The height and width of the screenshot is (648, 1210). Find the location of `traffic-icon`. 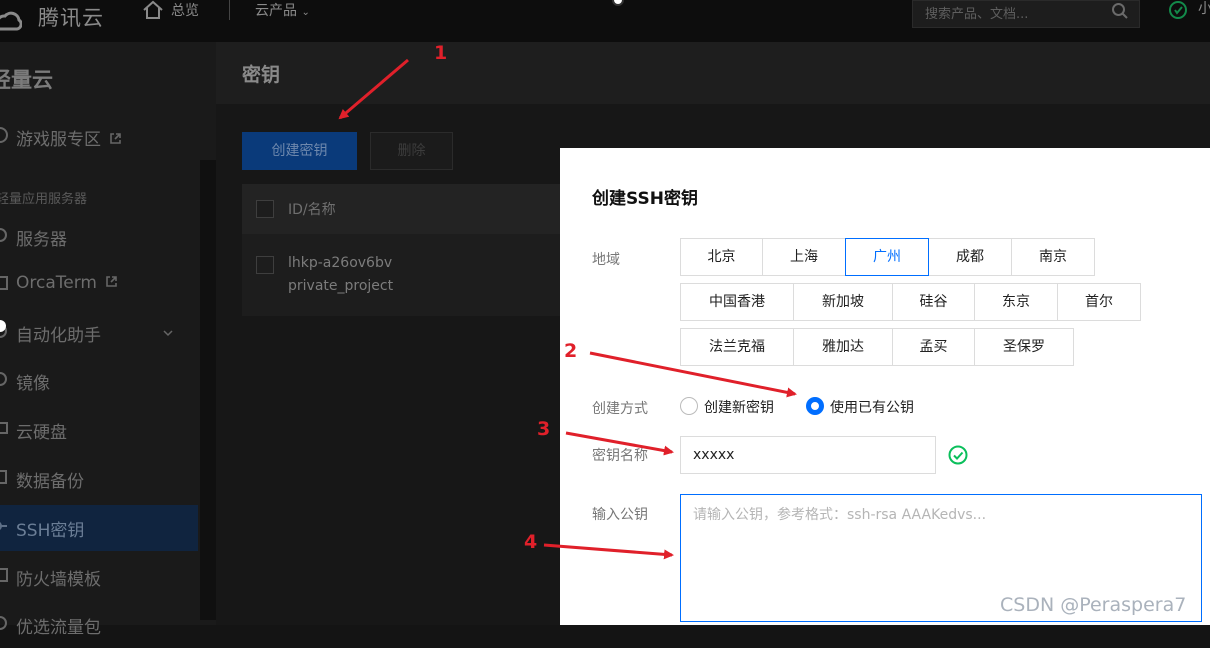

traffic-icon is located at coordinates (3, 623).